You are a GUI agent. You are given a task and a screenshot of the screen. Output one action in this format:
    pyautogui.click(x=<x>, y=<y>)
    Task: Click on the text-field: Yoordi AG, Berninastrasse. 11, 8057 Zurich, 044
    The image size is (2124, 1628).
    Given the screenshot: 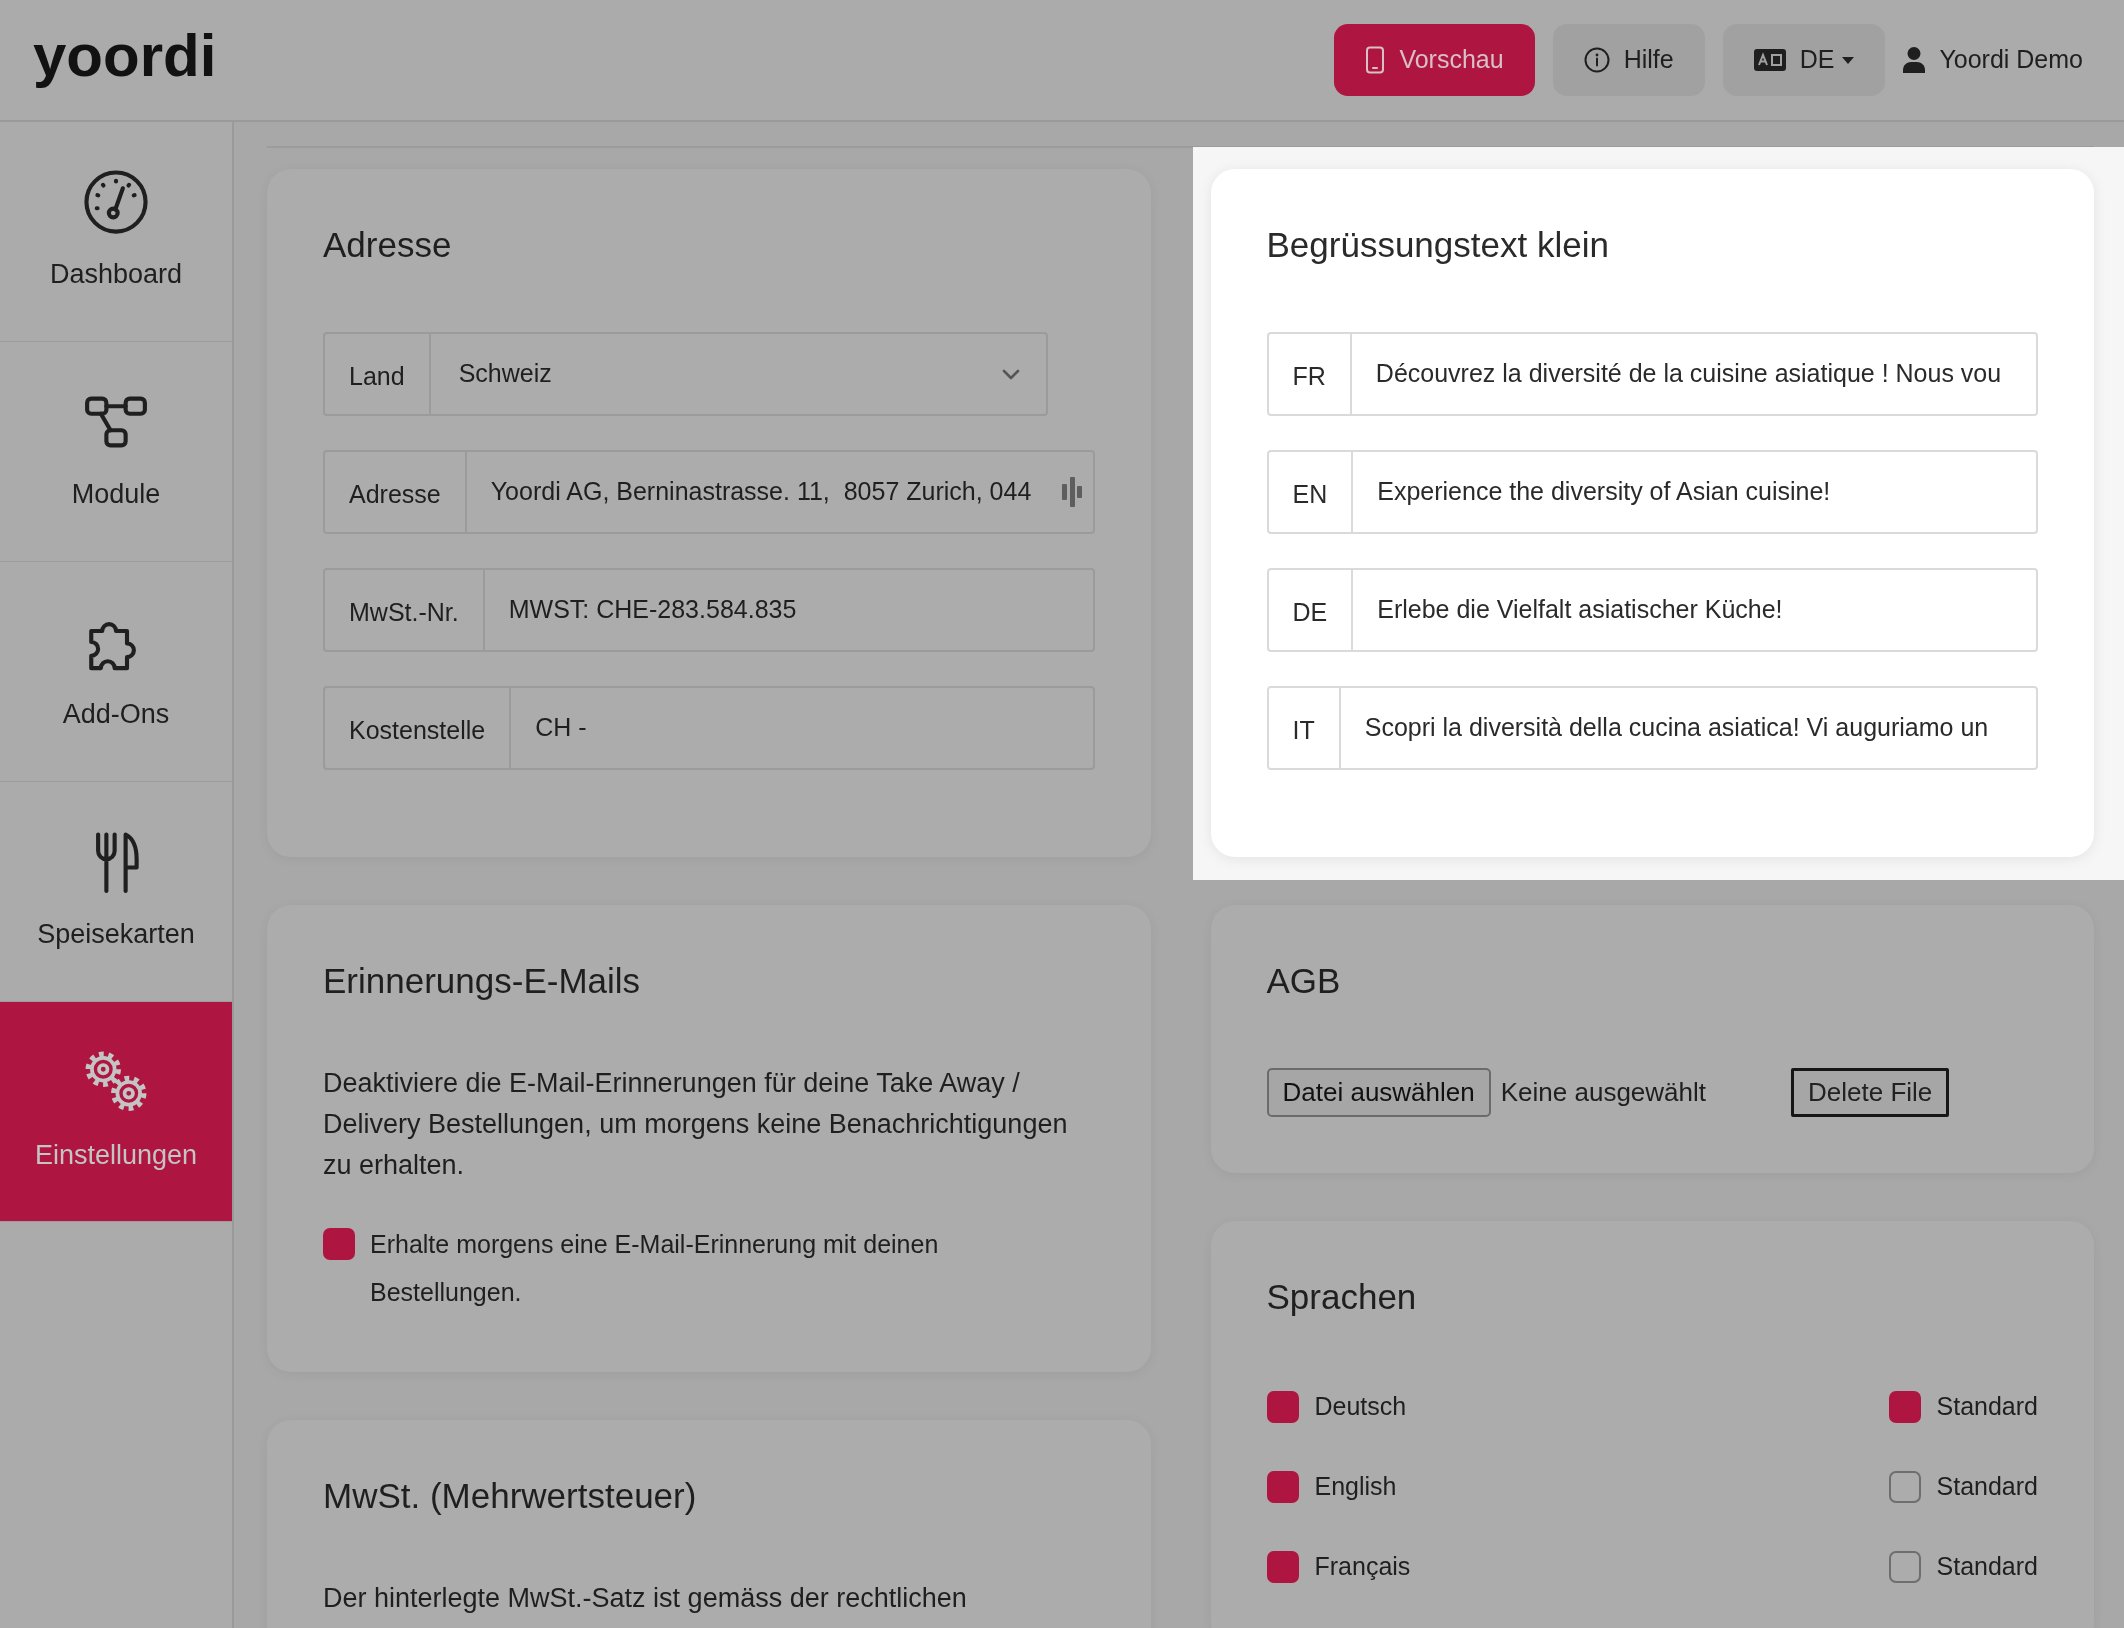 What is the action you would take?
    pyautogui.click(x=780, y=492)
    